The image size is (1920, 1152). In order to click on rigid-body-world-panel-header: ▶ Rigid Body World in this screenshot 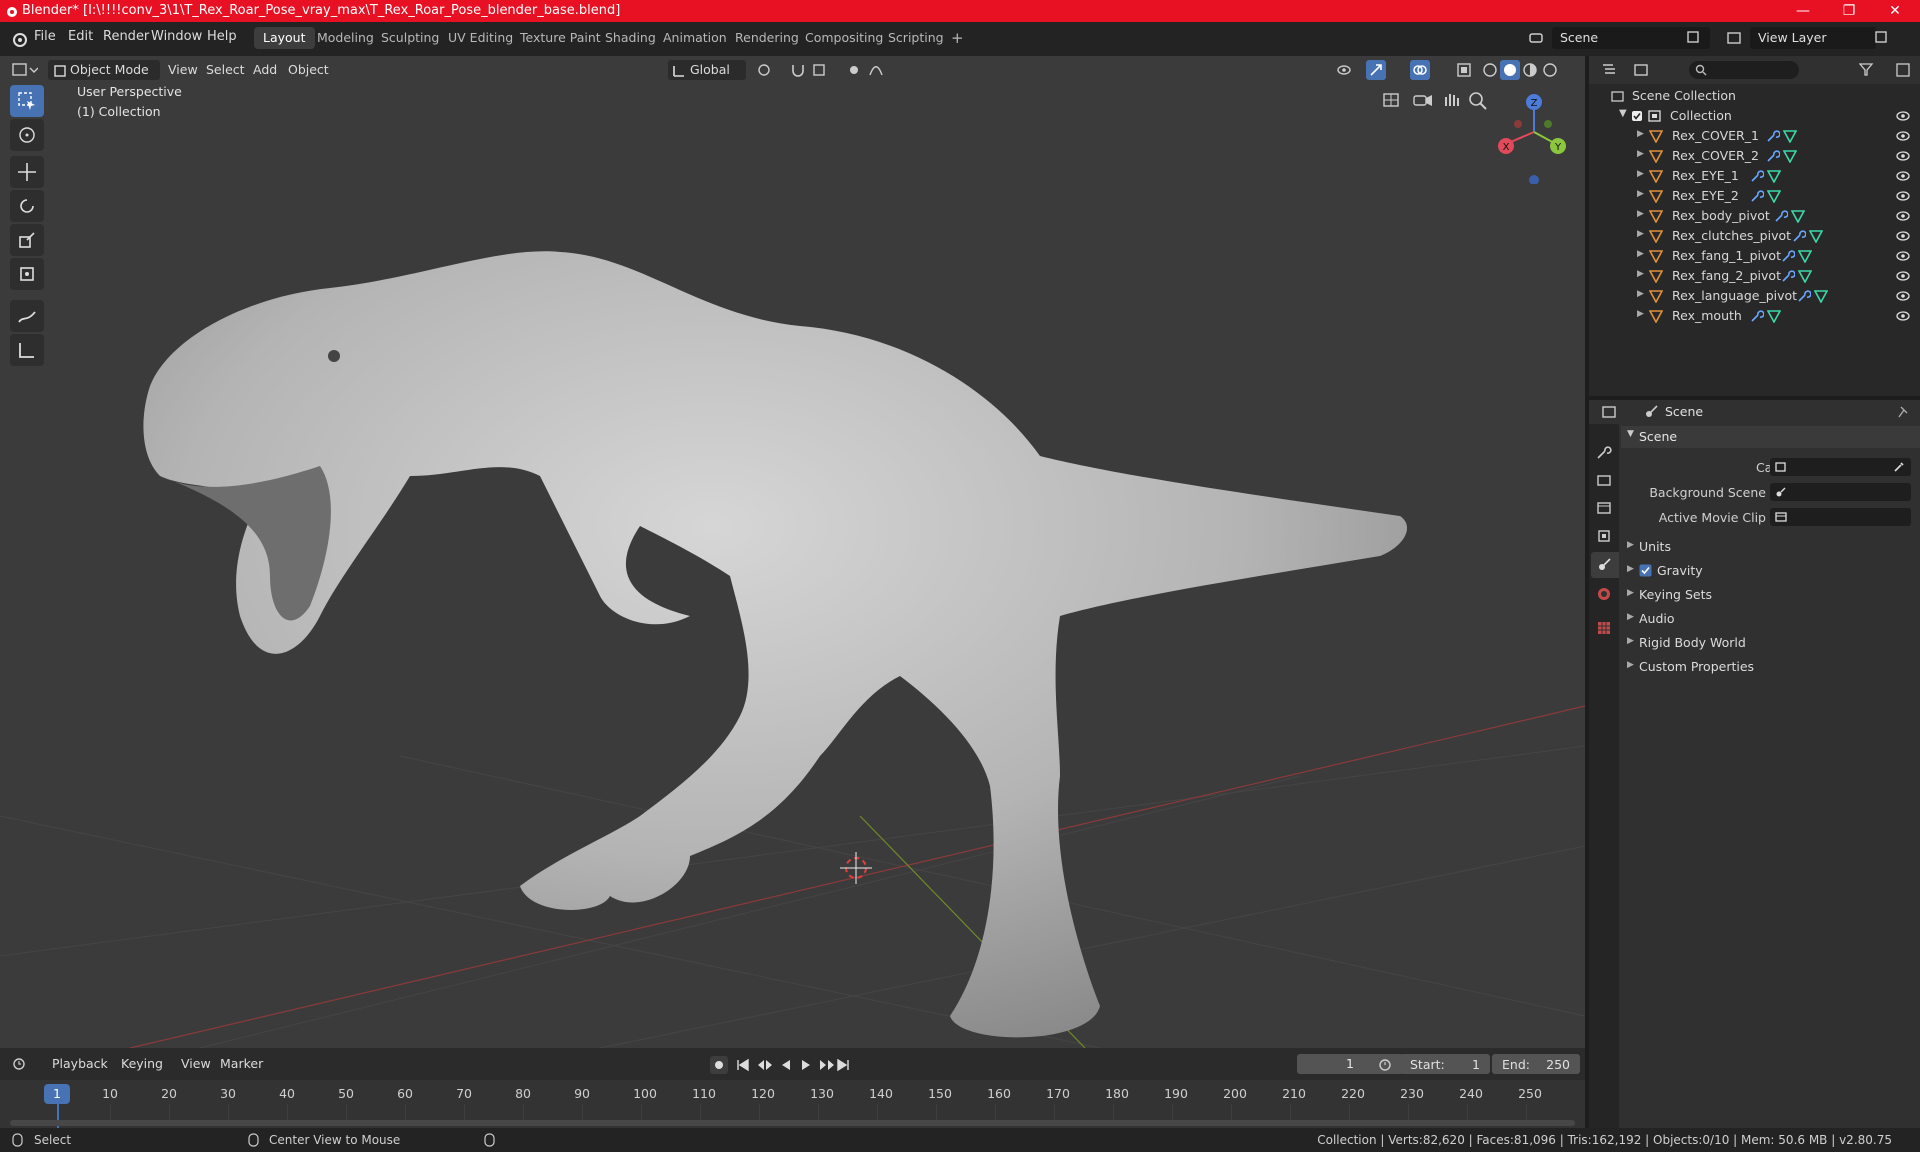, I will do `click(1770, 643)`.